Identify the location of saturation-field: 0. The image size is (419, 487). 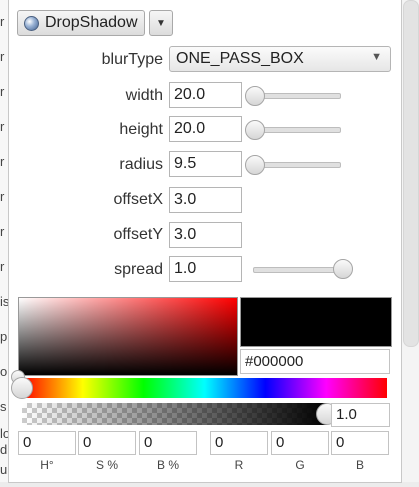
(107, 443).